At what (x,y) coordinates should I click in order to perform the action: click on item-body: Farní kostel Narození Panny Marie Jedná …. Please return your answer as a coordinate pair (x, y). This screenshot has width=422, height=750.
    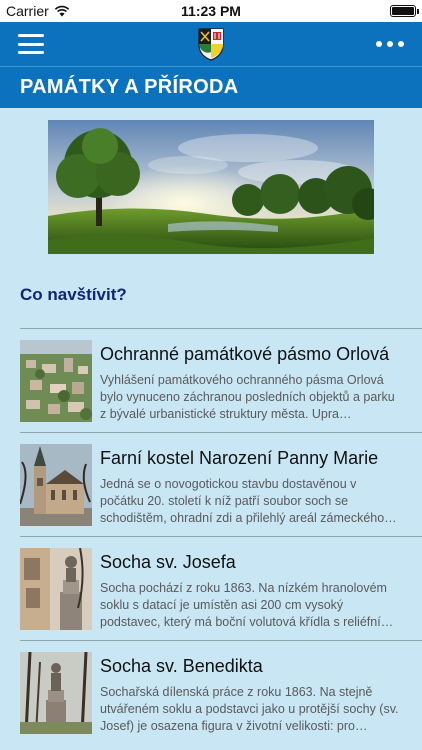
    Looking at the image, I should click on (250, 490).